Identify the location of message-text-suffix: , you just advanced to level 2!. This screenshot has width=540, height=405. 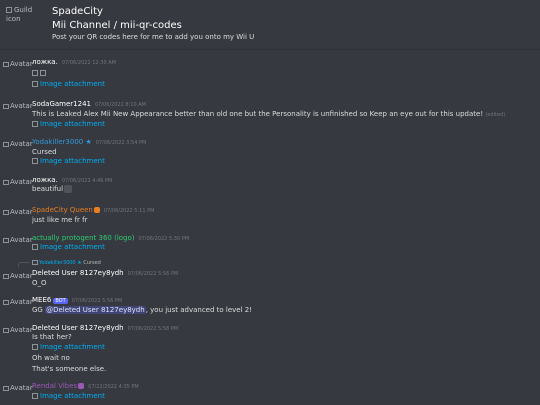
(199, 310).